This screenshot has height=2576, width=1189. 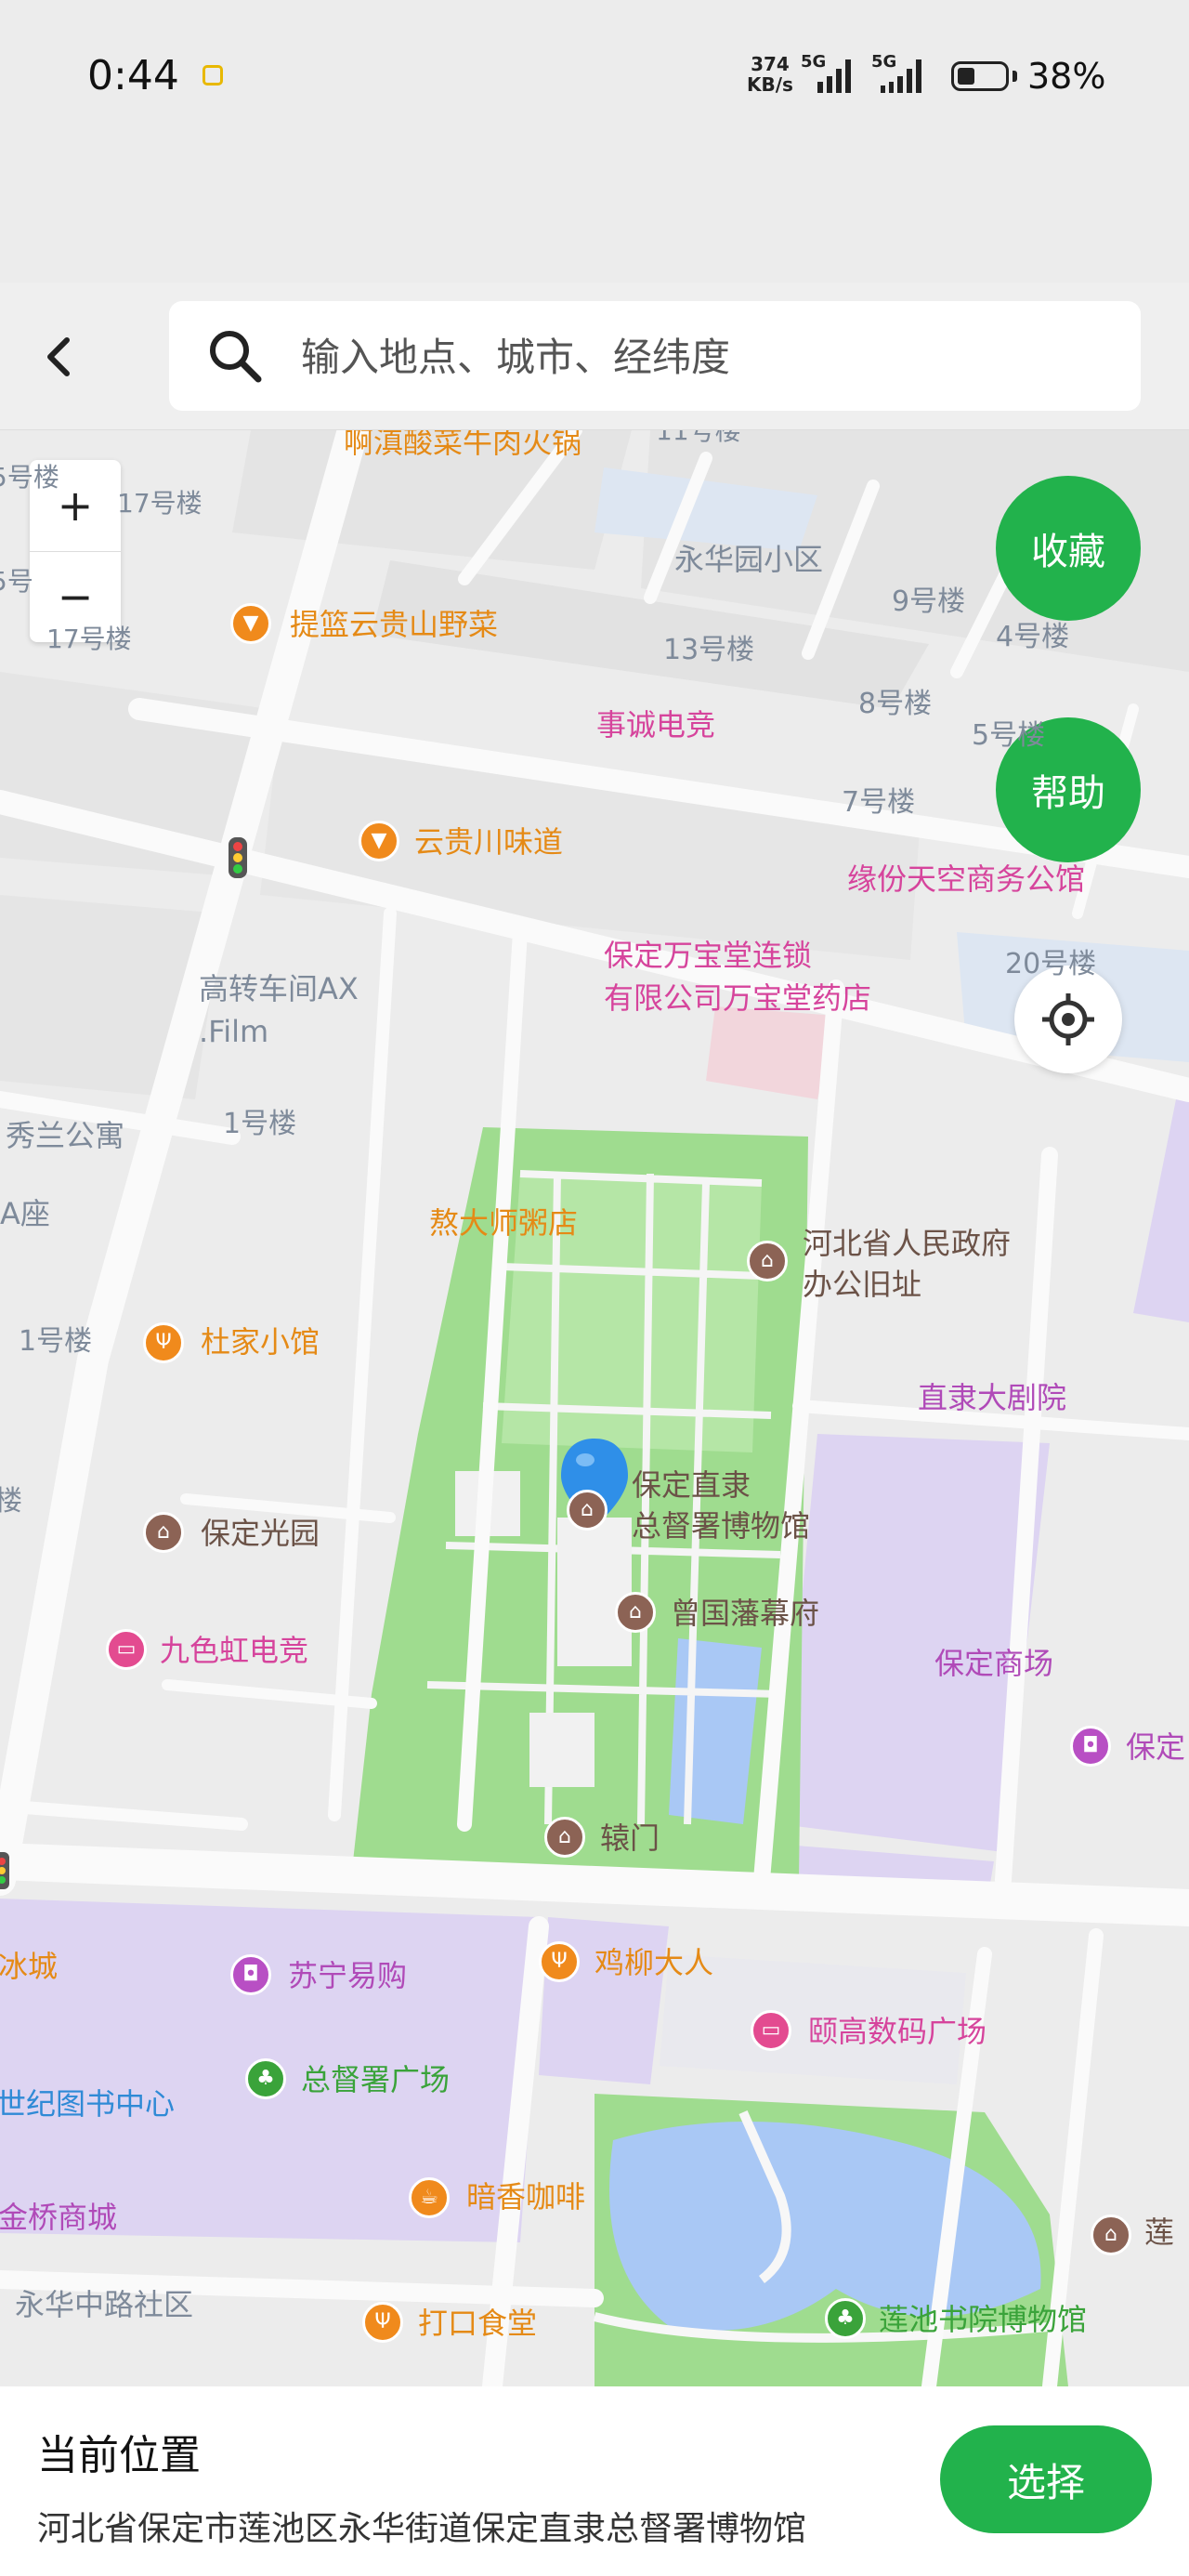 I want to click on network-speed-value: 374, so click(x=770, y=64).